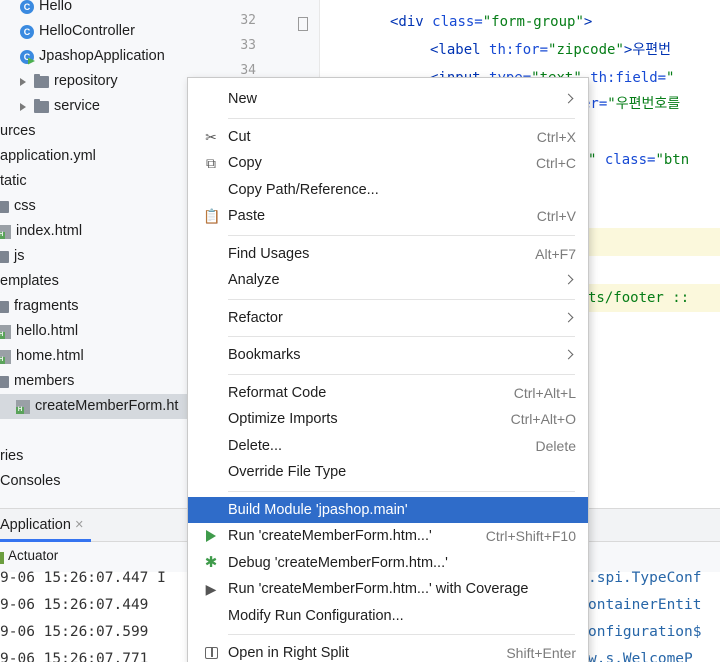  I want to click on tree-item: tatic, so click(13, 181).